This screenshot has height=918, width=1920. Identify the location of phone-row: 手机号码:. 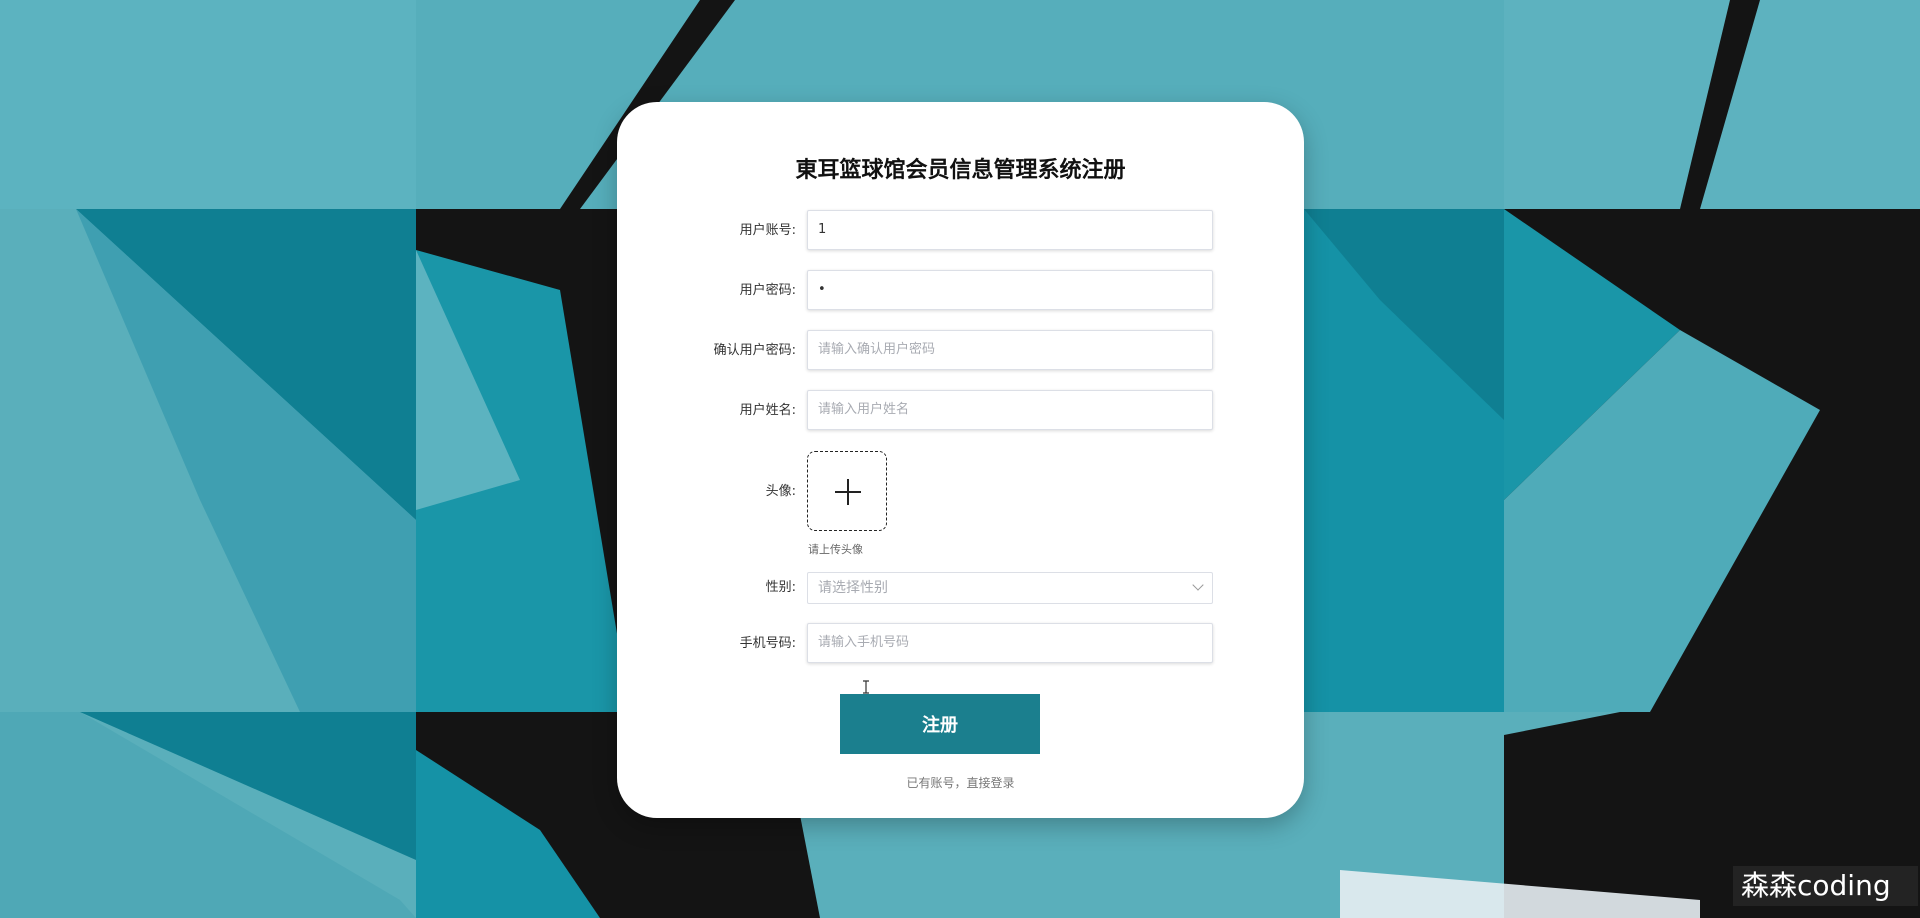
(960, 644).